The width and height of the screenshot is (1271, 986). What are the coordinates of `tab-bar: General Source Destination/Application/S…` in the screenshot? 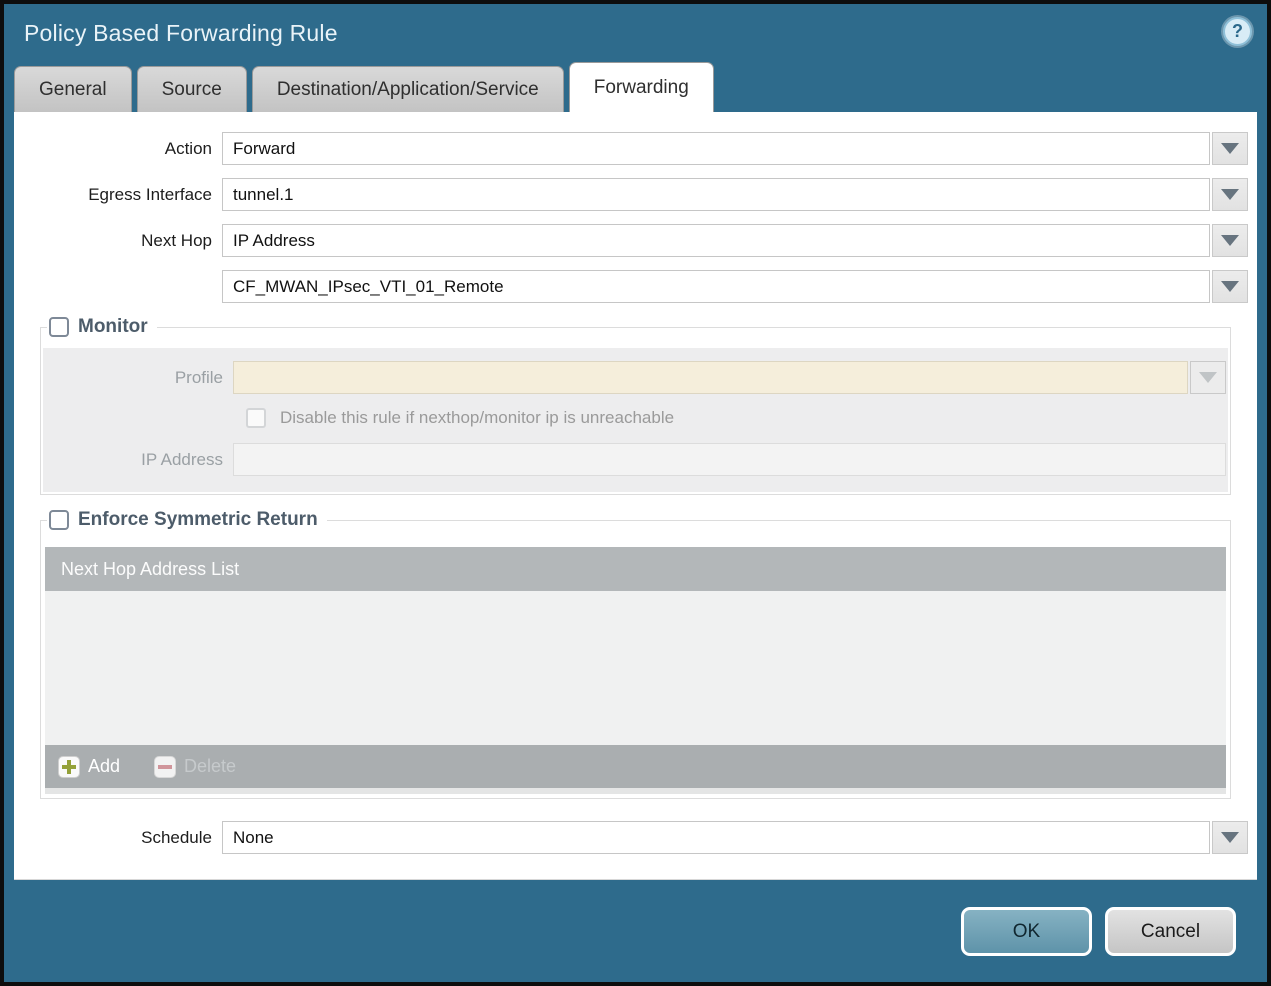 It's located at (635, 87).